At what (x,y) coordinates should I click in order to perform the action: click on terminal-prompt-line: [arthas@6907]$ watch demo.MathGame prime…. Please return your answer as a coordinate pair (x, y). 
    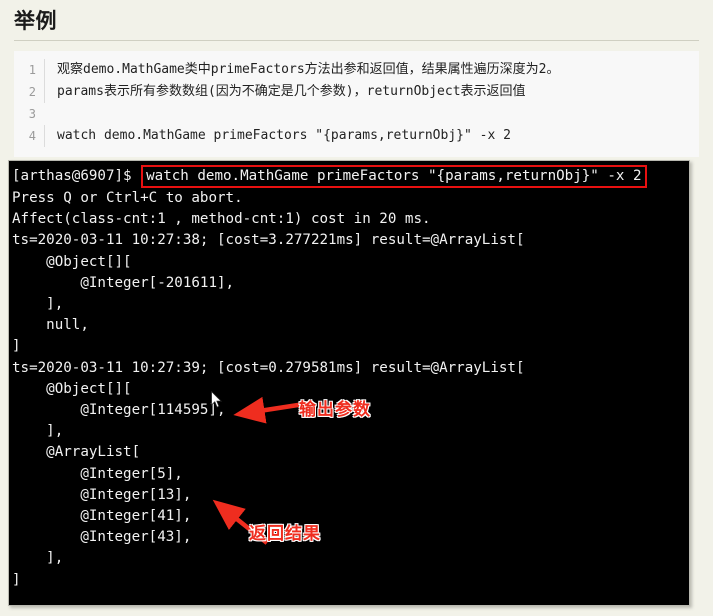
    Looking at the image, I should click on (350, 176).